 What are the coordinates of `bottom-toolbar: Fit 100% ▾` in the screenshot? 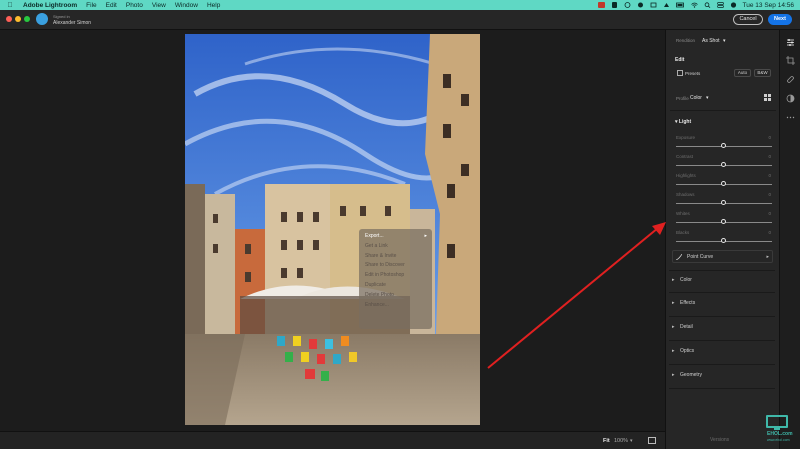 It's located at (332, 440).